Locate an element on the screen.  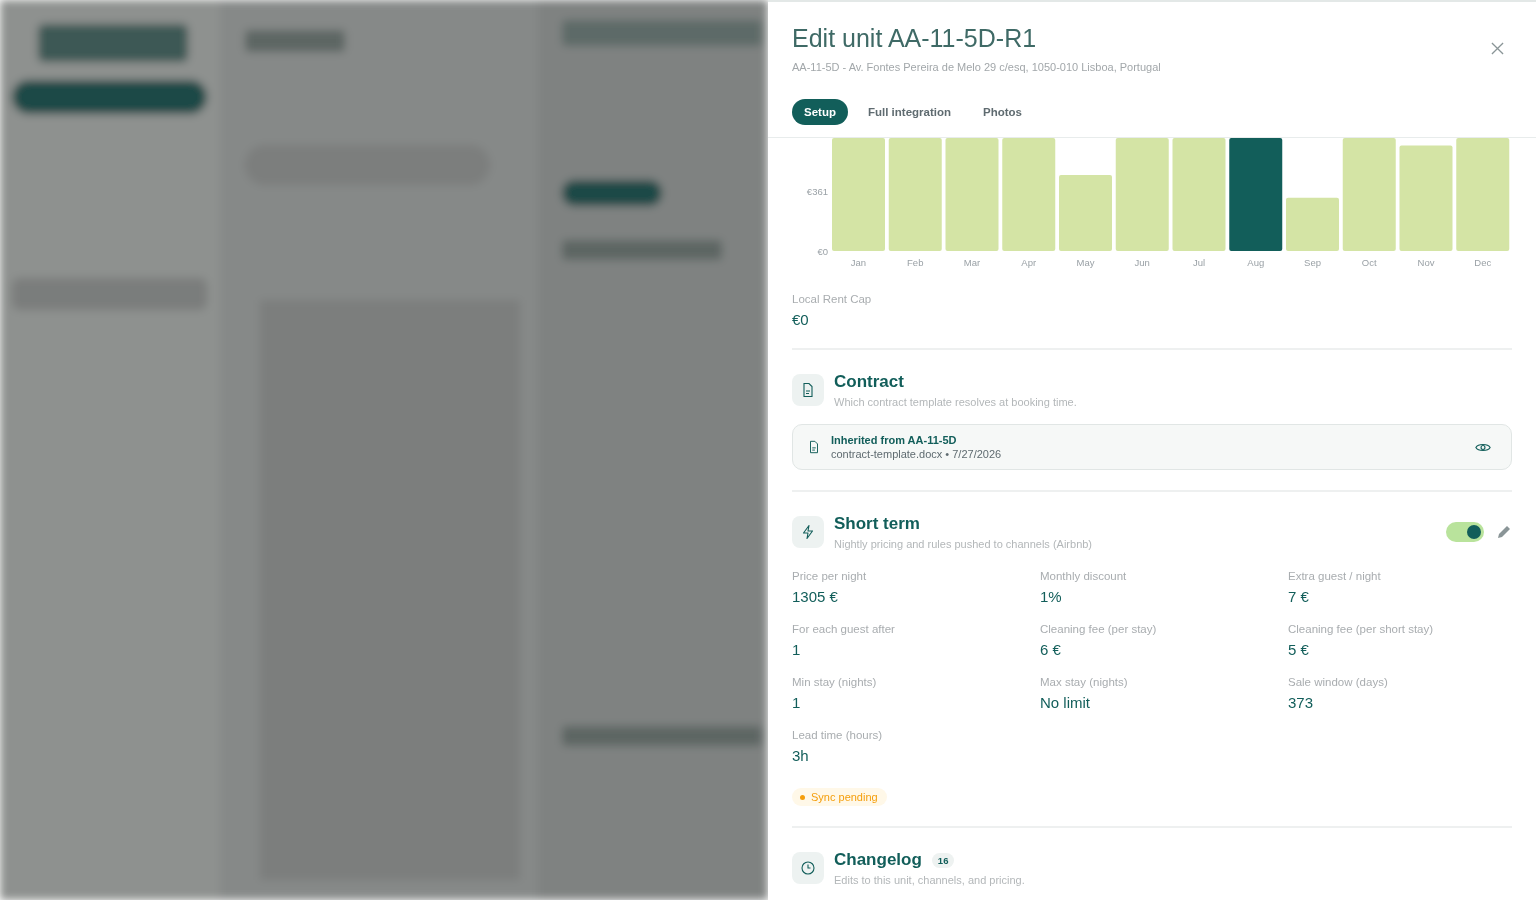
field-label: Cleaning fee (per stay) is located at coordinates (1099, 629).